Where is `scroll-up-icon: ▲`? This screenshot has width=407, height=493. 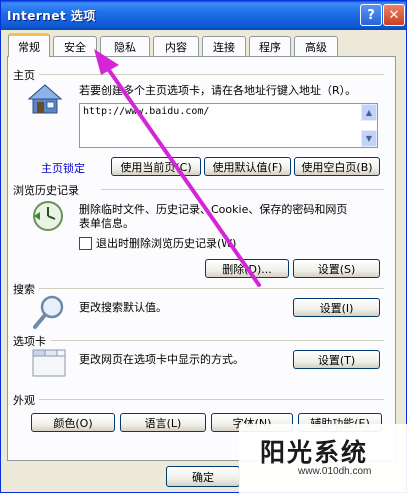
scroll-up-icon: ▲ is located at coordinates (369, 112).